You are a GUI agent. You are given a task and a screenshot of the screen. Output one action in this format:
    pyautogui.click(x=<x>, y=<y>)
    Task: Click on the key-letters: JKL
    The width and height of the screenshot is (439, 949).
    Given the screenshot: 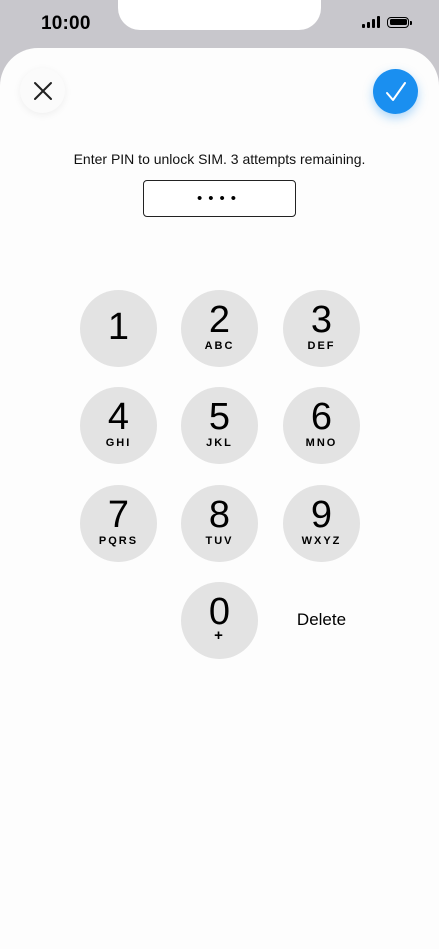 What is the action you would take?
    pyautogui.click(x=219, y=443)
    